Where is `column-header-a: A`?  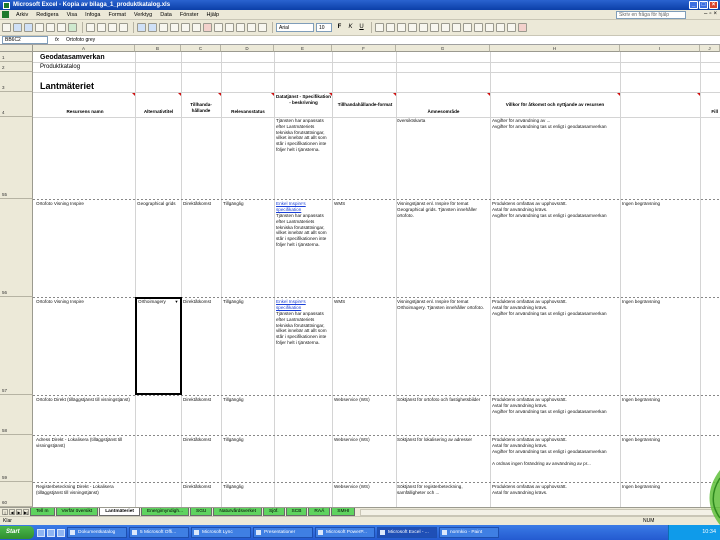
column-header-a: A is located at coordinates (84, 48).